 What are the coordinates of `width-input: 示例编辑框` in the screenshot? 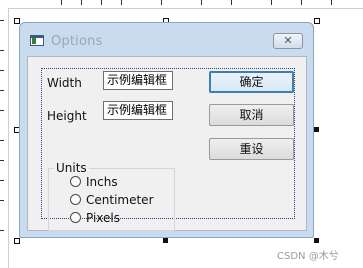 It's located at (138, 80).